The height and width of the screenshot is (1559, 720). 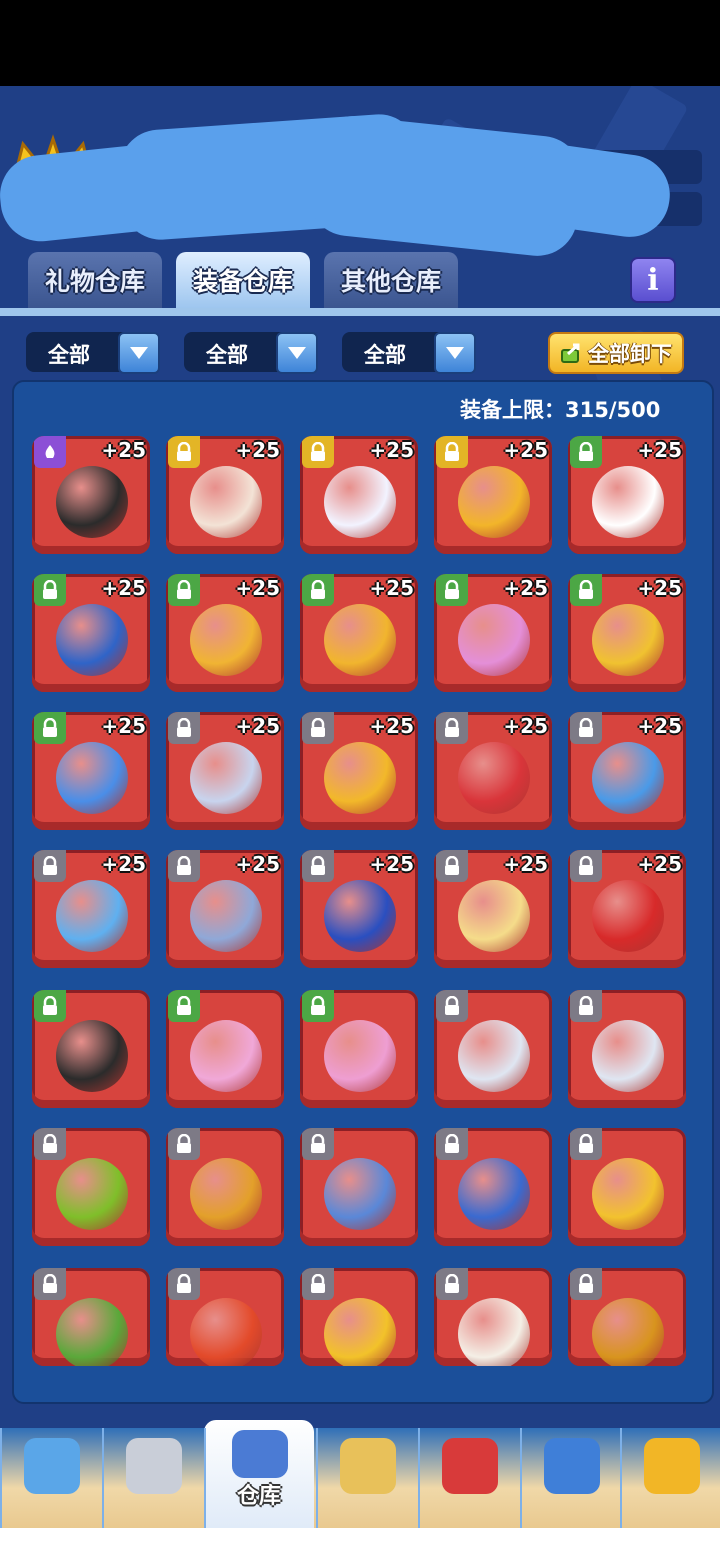 I want to click on filter-dropdown-2: 全部, so click(x=251, y=353).